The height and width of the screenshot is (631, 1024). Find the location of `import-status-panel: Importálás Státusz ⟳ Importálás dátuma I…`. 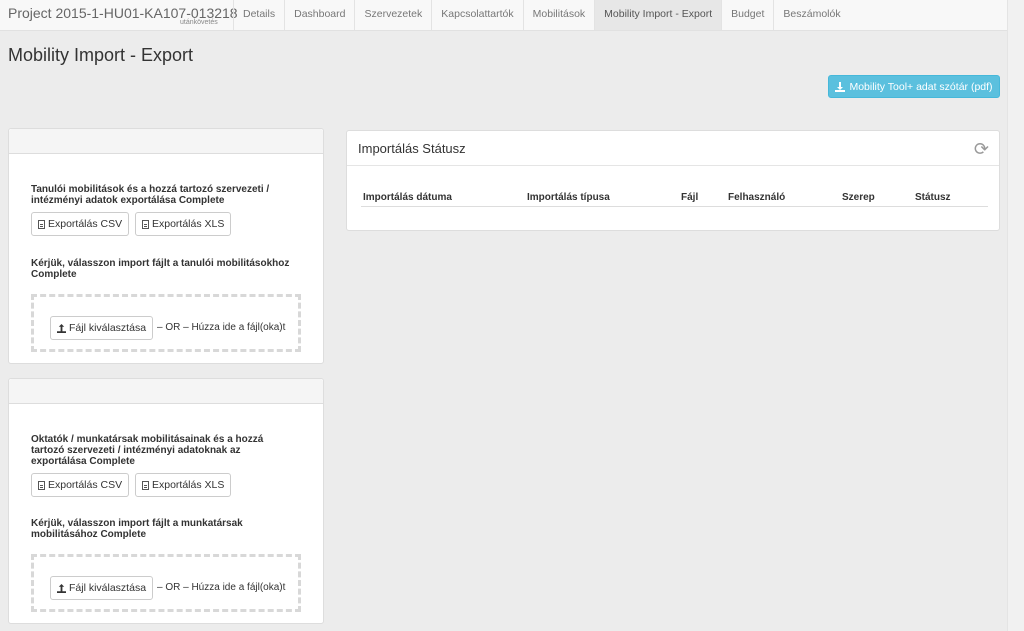

import-status-panel: Importálás Státusz ⟳ Importálás dátuma I… is located at coordinates (673, 180).